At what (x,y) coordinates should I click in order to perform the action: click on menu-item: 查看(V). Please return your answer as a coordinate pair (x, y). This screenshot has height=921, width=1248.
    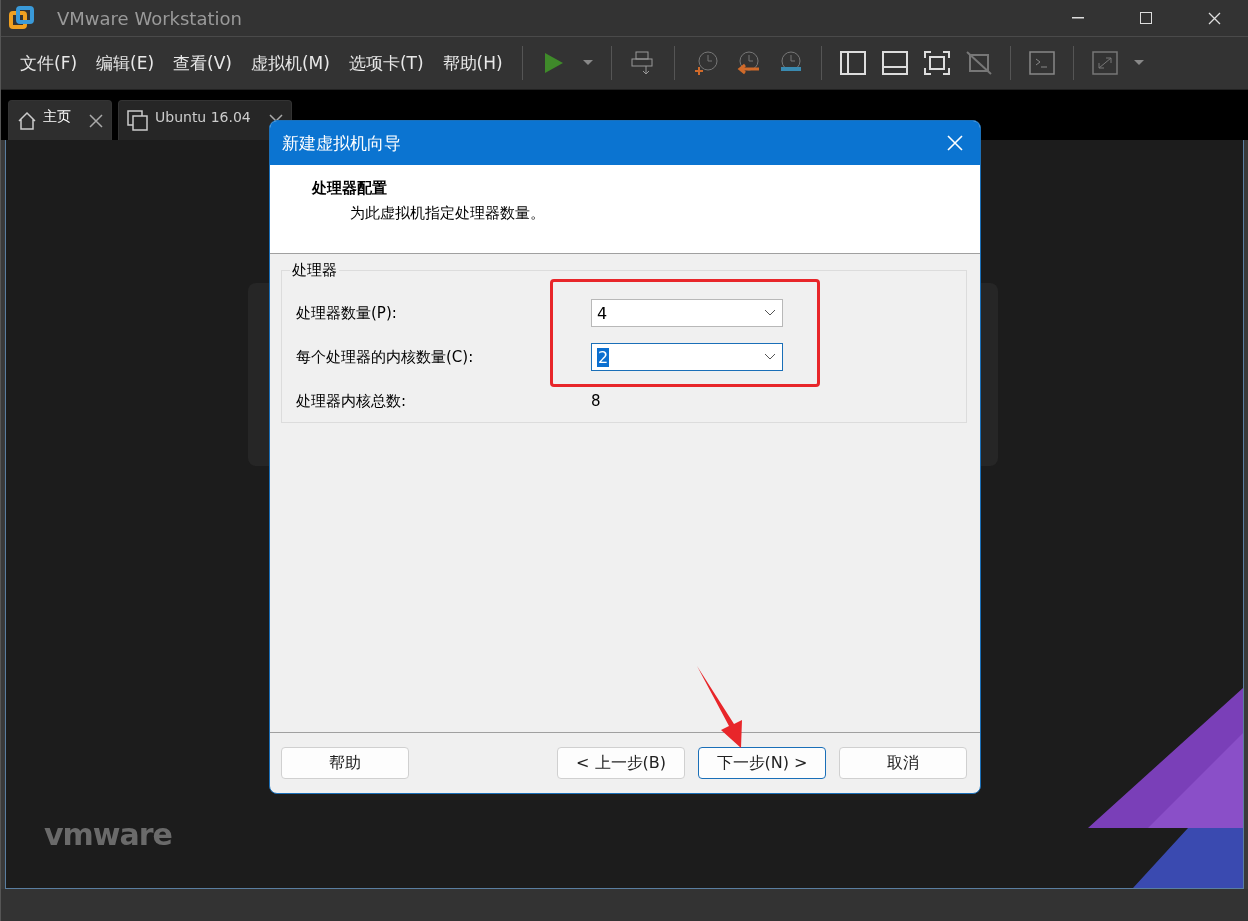
    Looking at the image, I should click on (202, 63).